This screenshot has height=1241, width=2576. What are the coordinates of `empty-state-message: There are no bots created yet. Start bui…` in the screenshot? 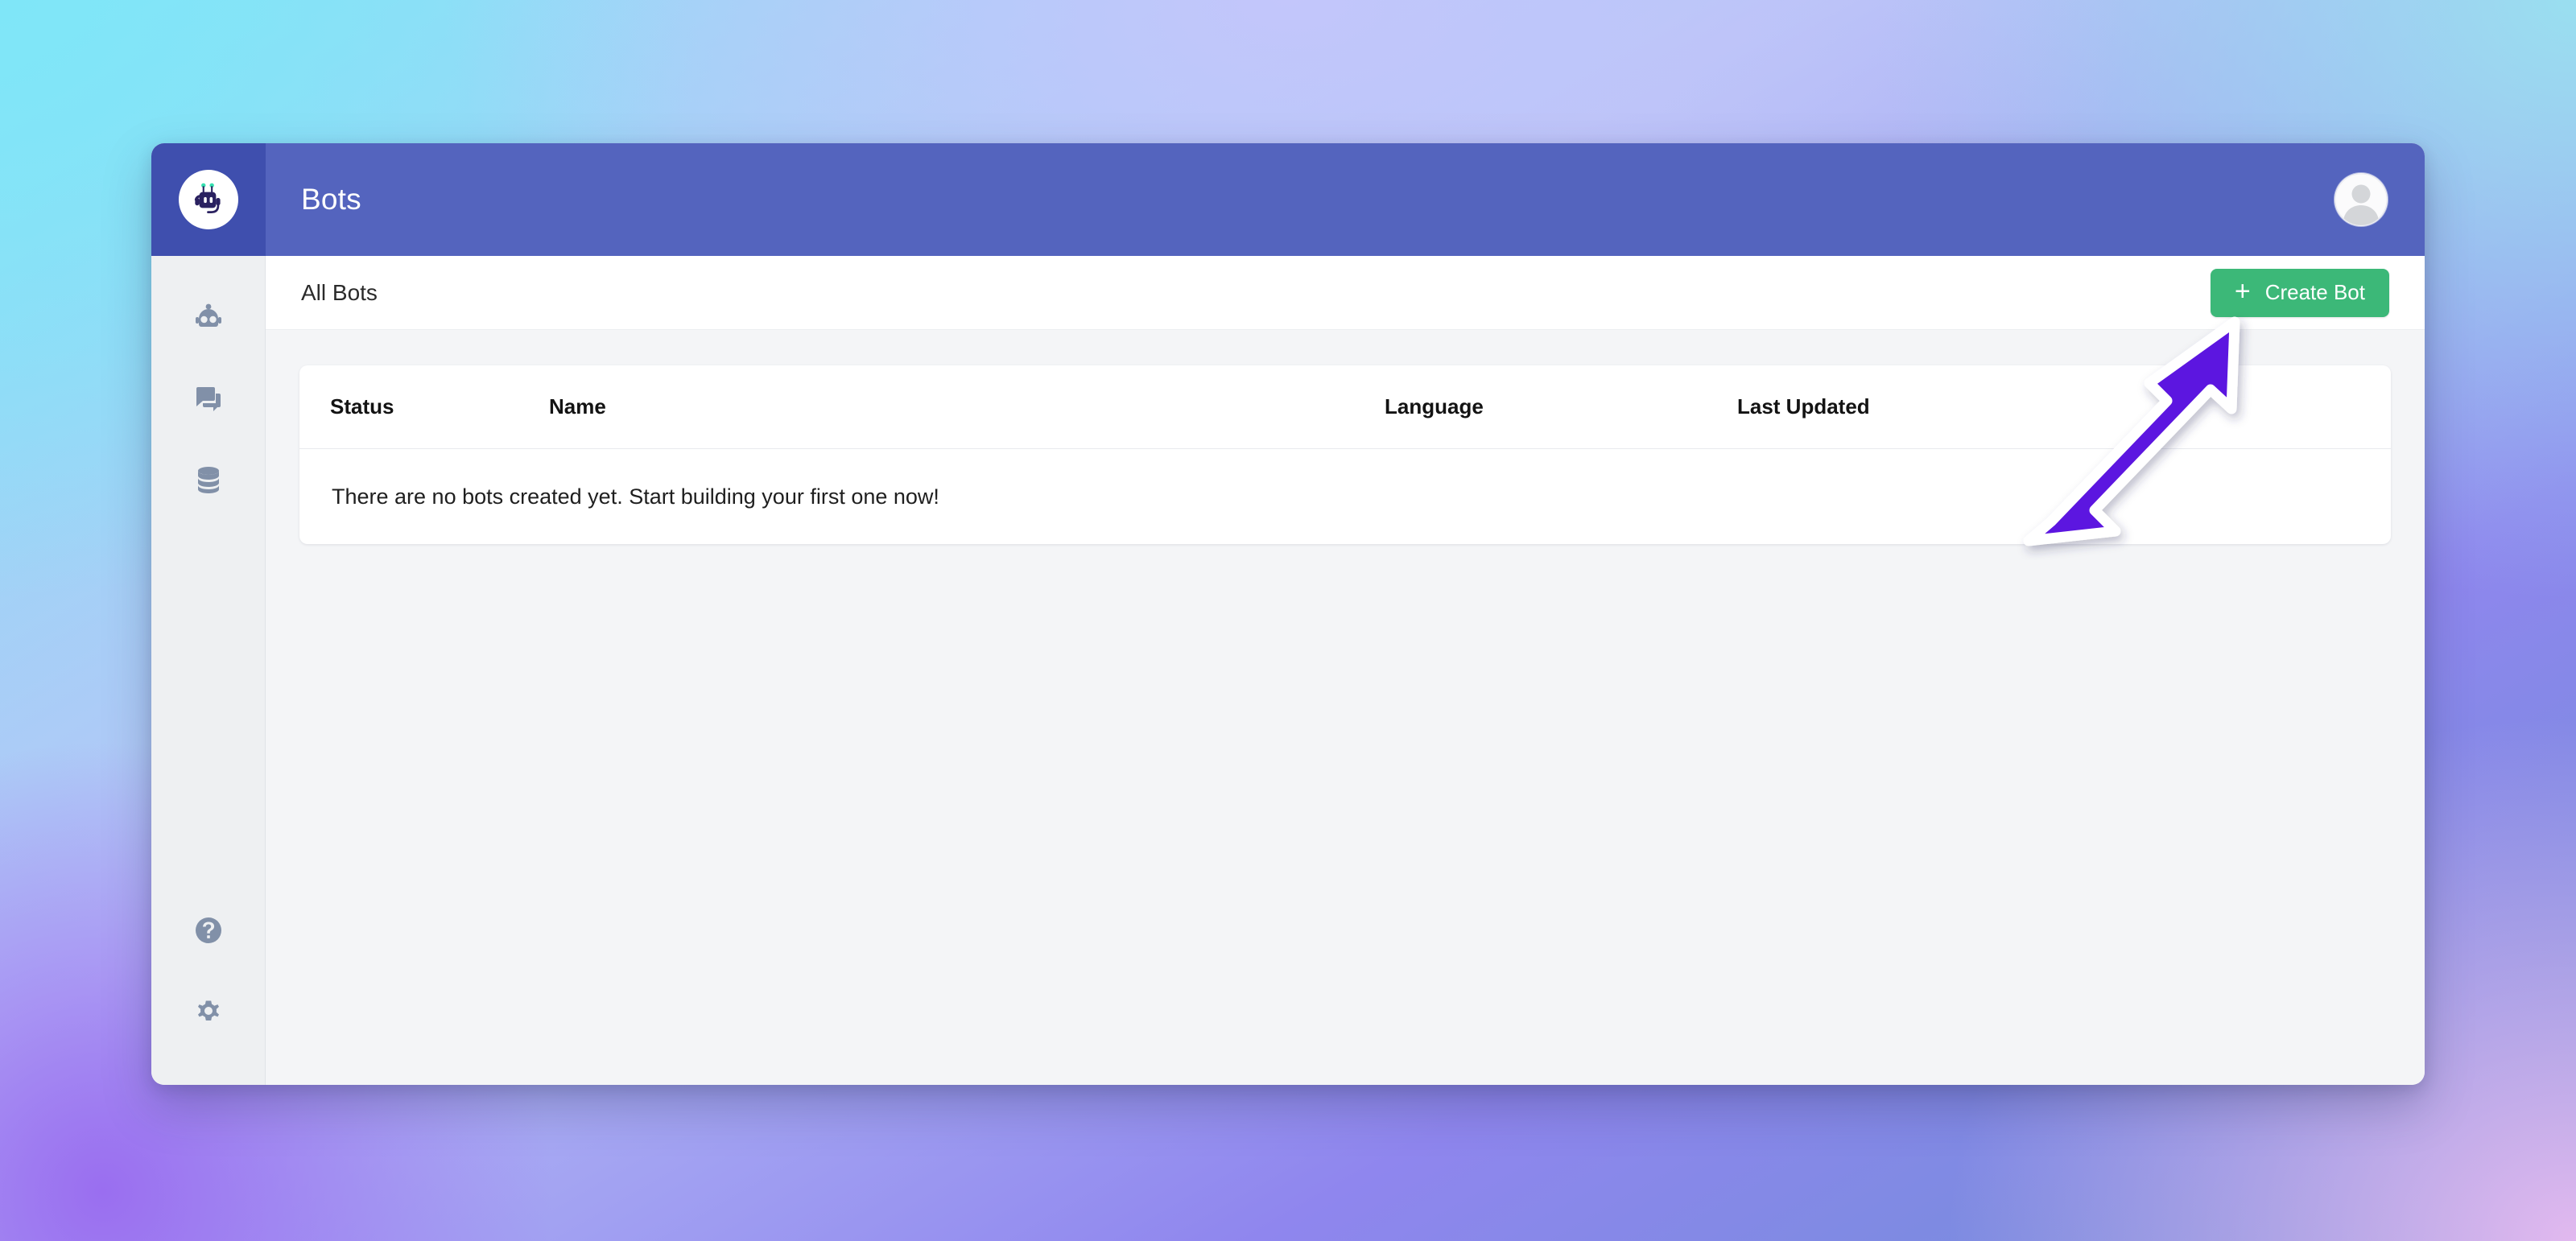 It's located at (635, 496).